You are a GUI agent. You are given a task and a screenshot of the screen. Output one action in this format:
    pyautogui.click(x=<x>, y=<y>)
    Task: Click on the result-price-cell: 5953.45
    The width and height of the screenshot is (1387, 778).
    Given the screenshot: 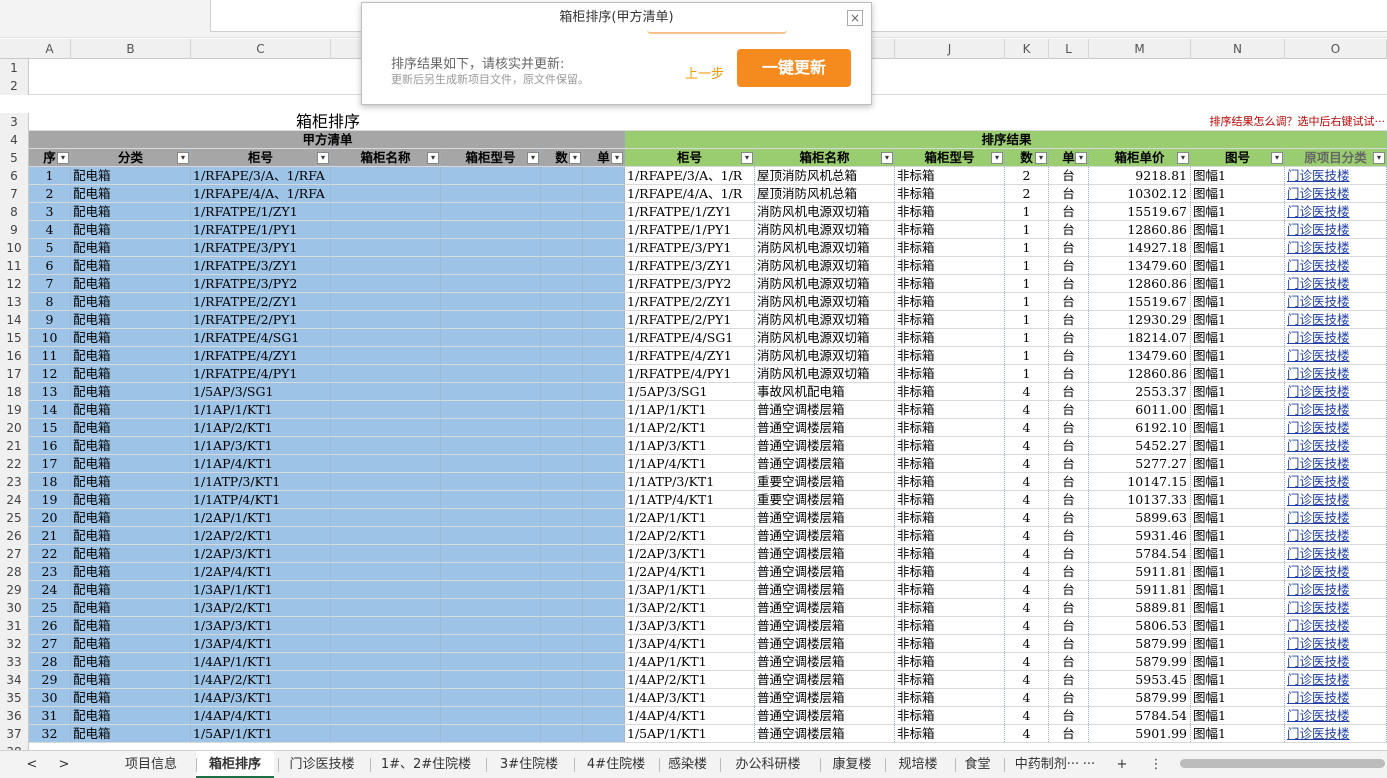 What is the action you would take?
    pyautogui.click(x=1140, y=679)
    